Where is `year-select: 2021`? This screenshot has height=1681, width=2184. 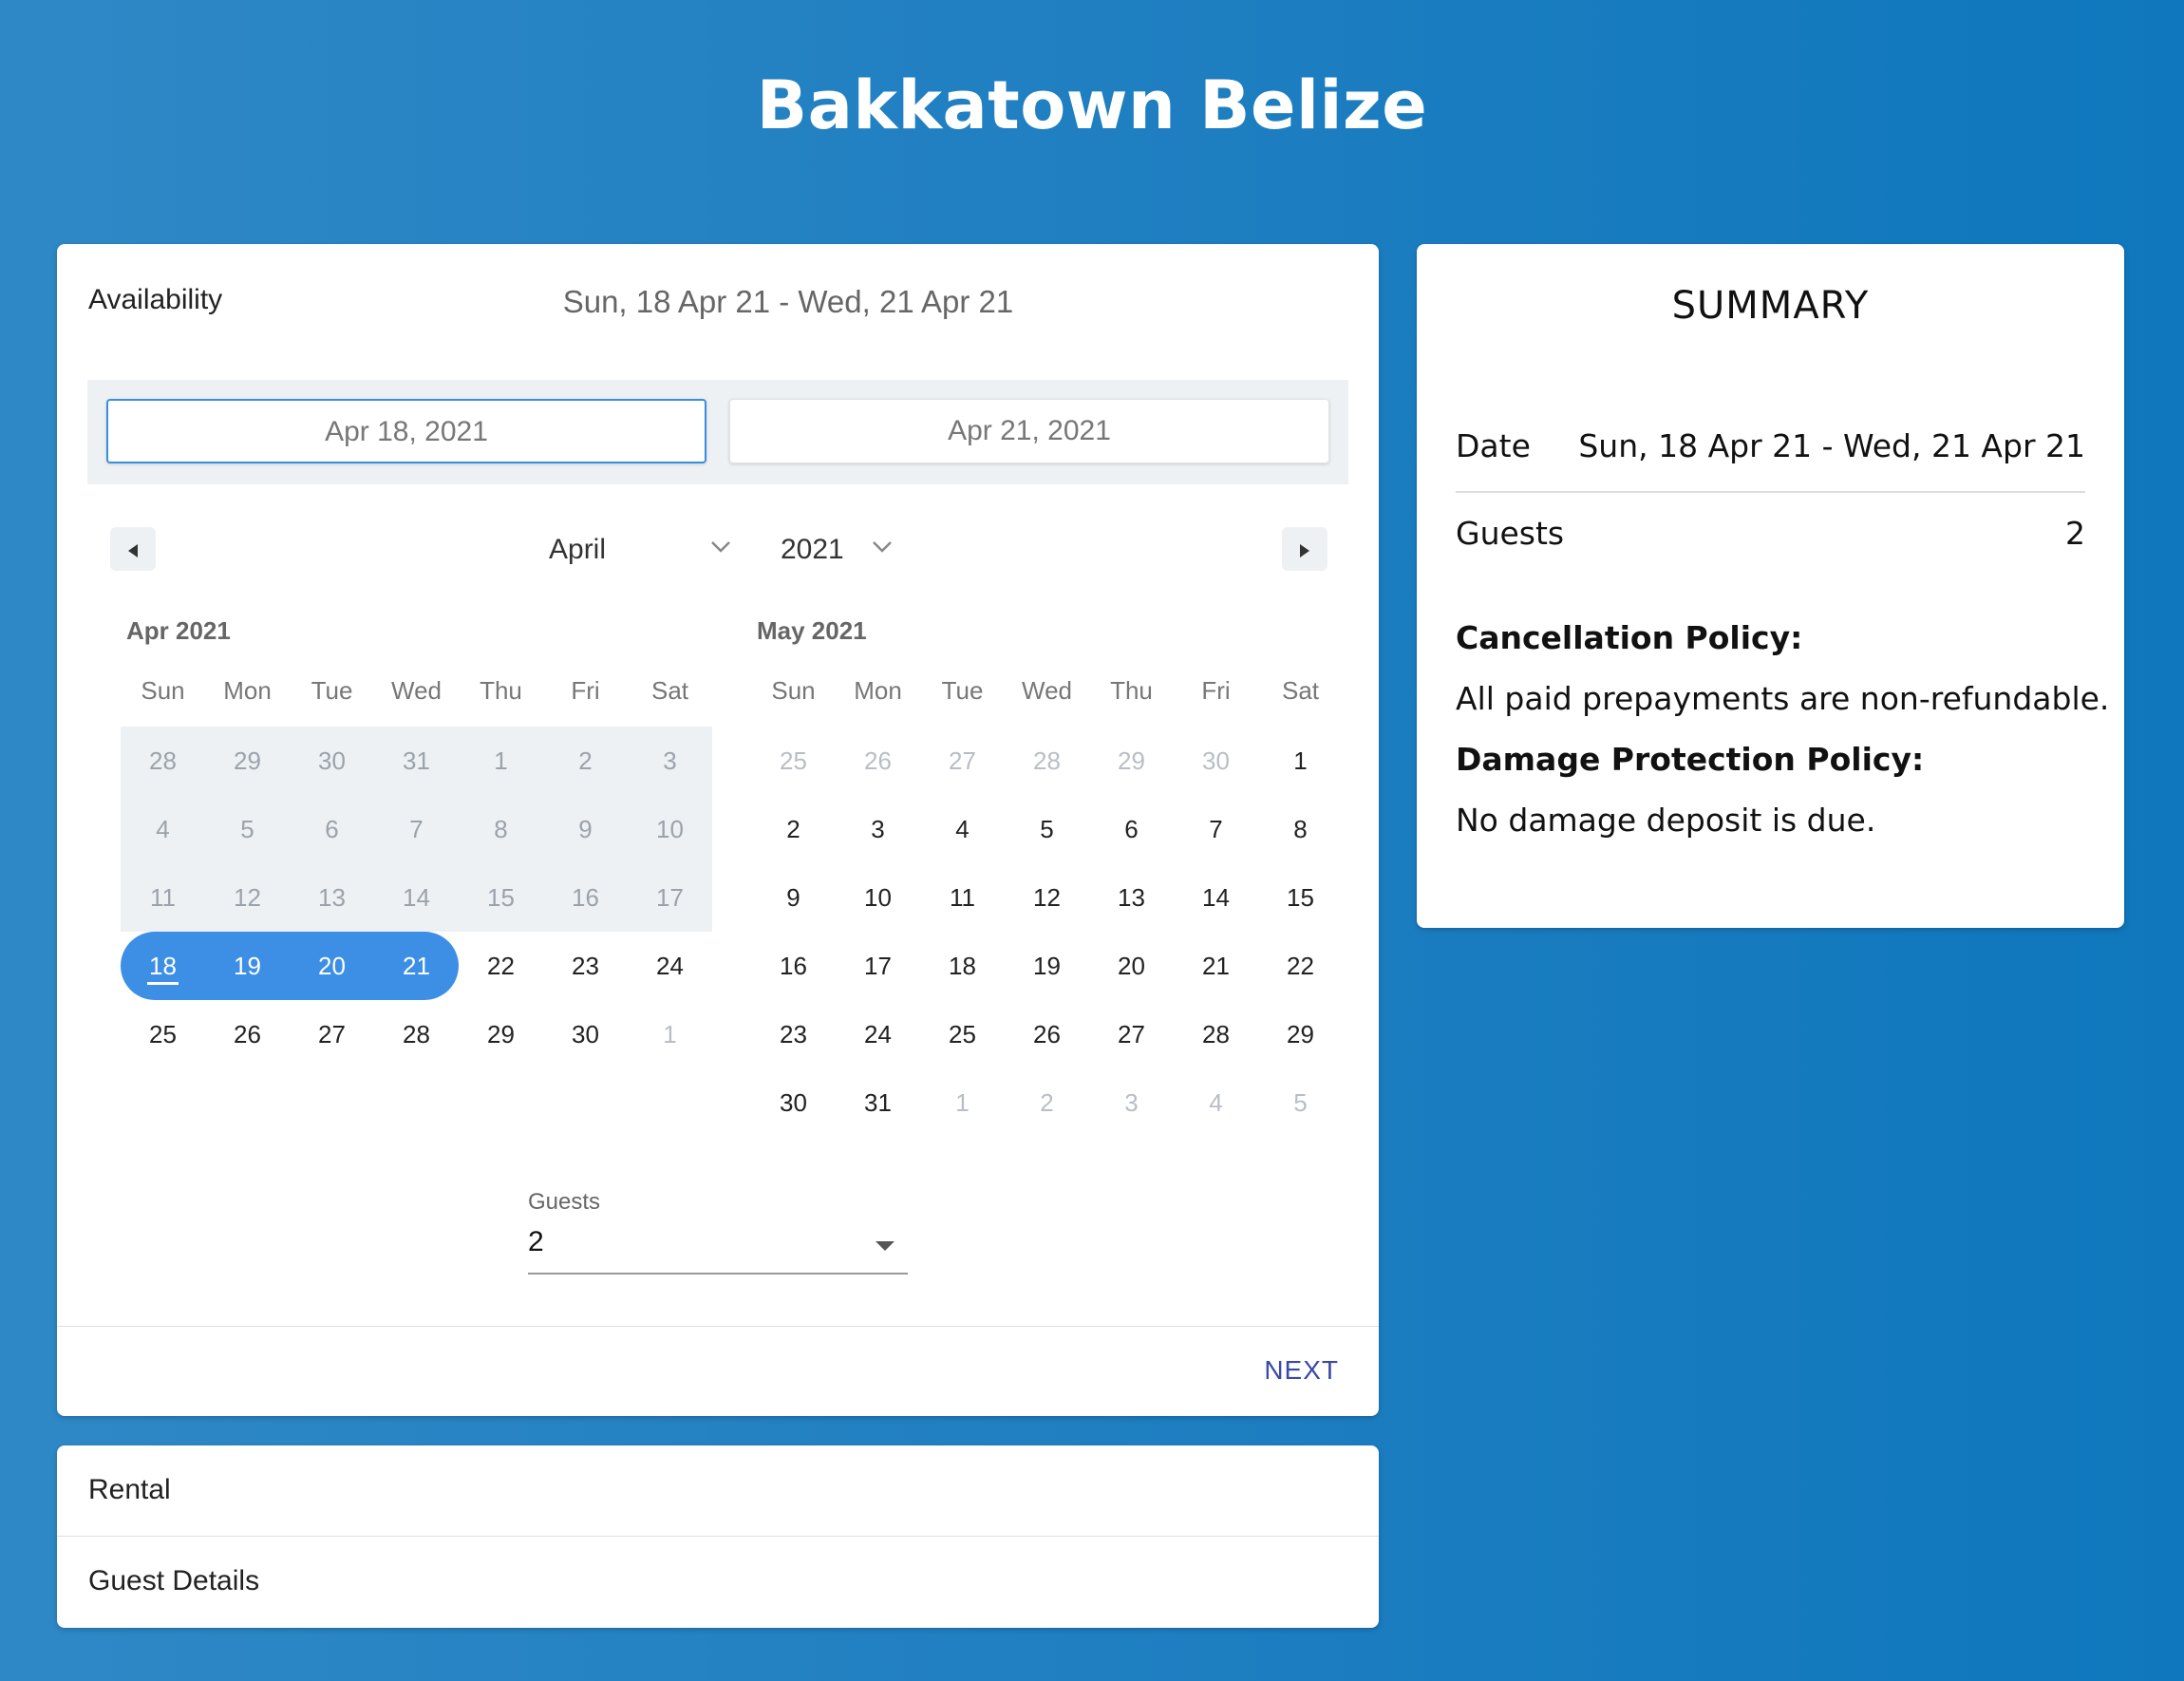 year-select: 2021 is located at coordinates (813, 550).